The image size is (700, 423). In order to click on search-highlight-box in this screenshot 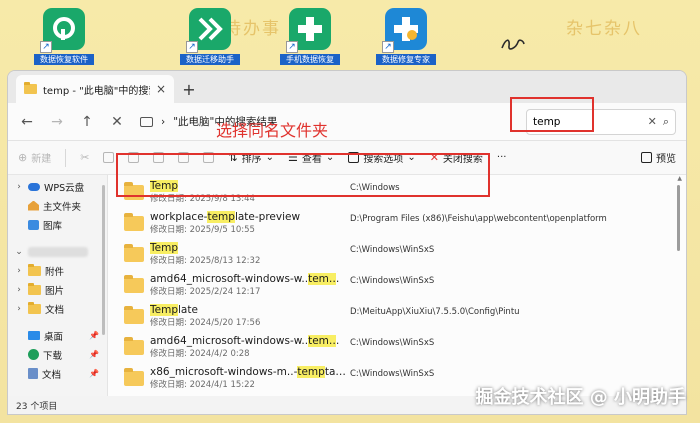, I will do `click(552, 114)`.